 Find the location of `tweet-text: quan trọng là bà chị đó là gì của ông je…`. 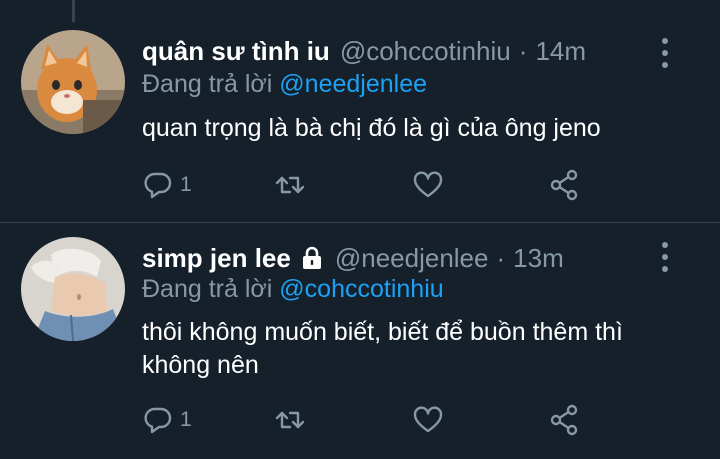

tweet-text: quan trọng là bà chị đó là gì của ông je… is located at coordinates (371, 128).